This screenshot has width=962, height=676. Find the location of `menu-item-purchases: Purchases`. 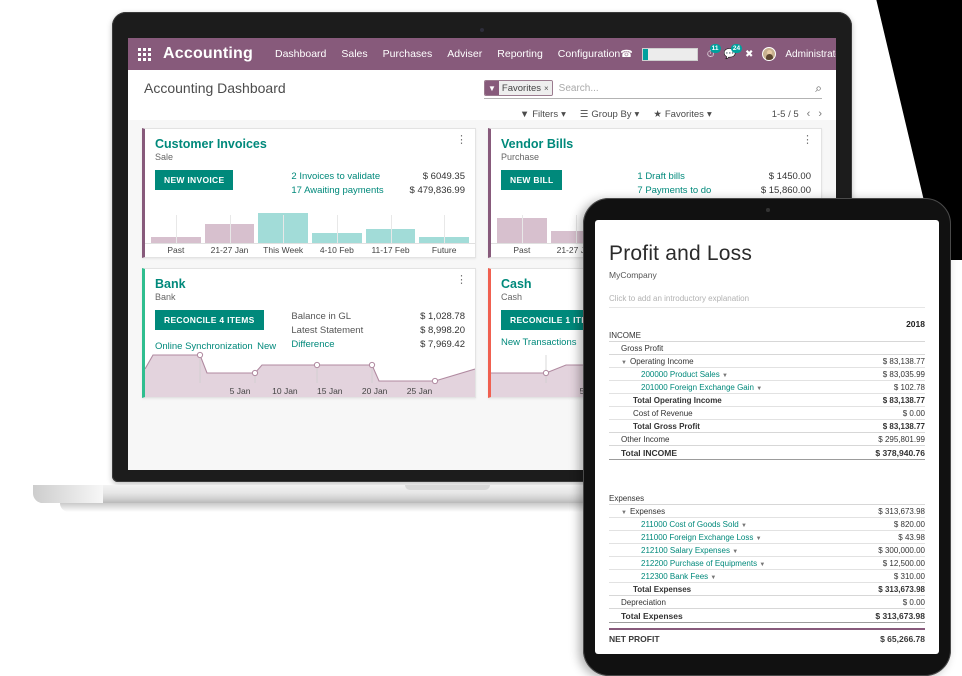

menu-item-purchases: Purchases is located at coordinates (408, 54).